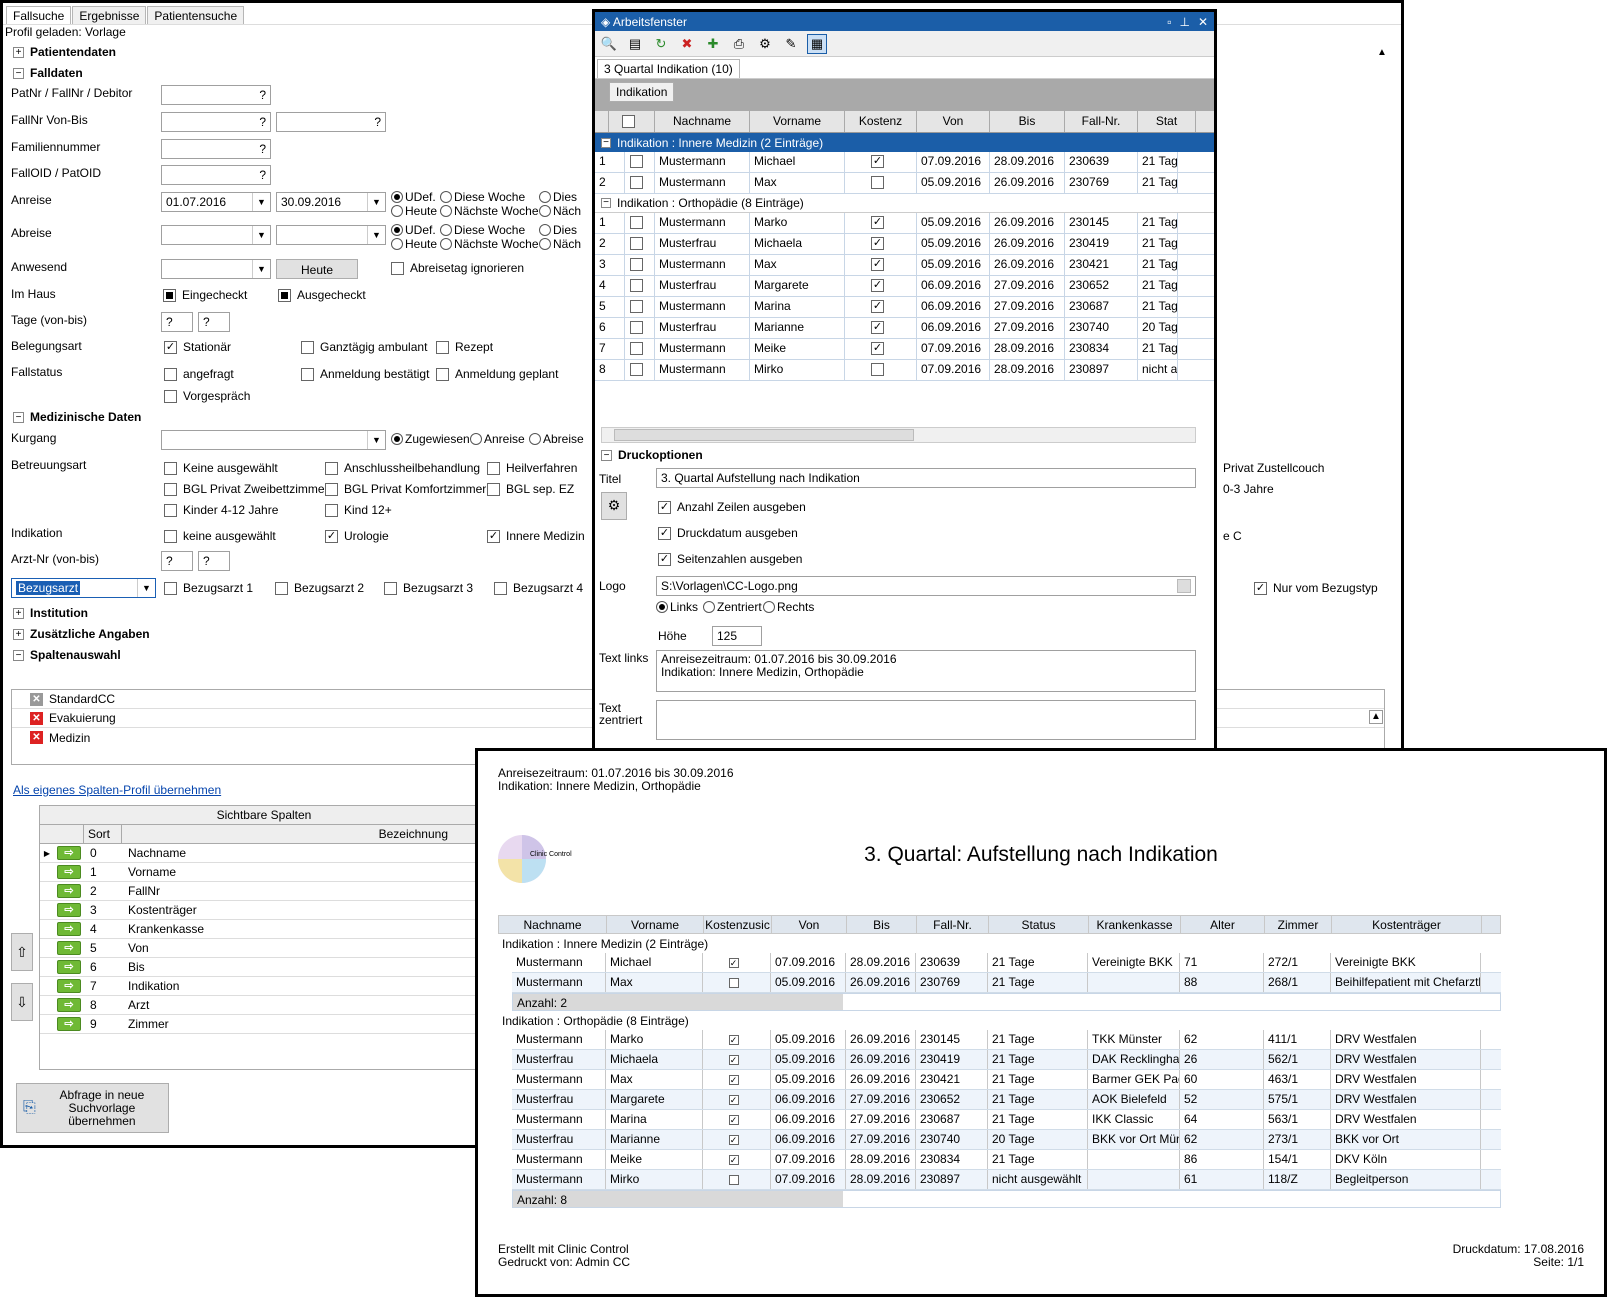 The height and width of the screenshot is (1304, 1614). What do you see at coordinates (817, 43) in the screenshot?
I see `layout-icon: ▦` at bounding box center [817, 43].